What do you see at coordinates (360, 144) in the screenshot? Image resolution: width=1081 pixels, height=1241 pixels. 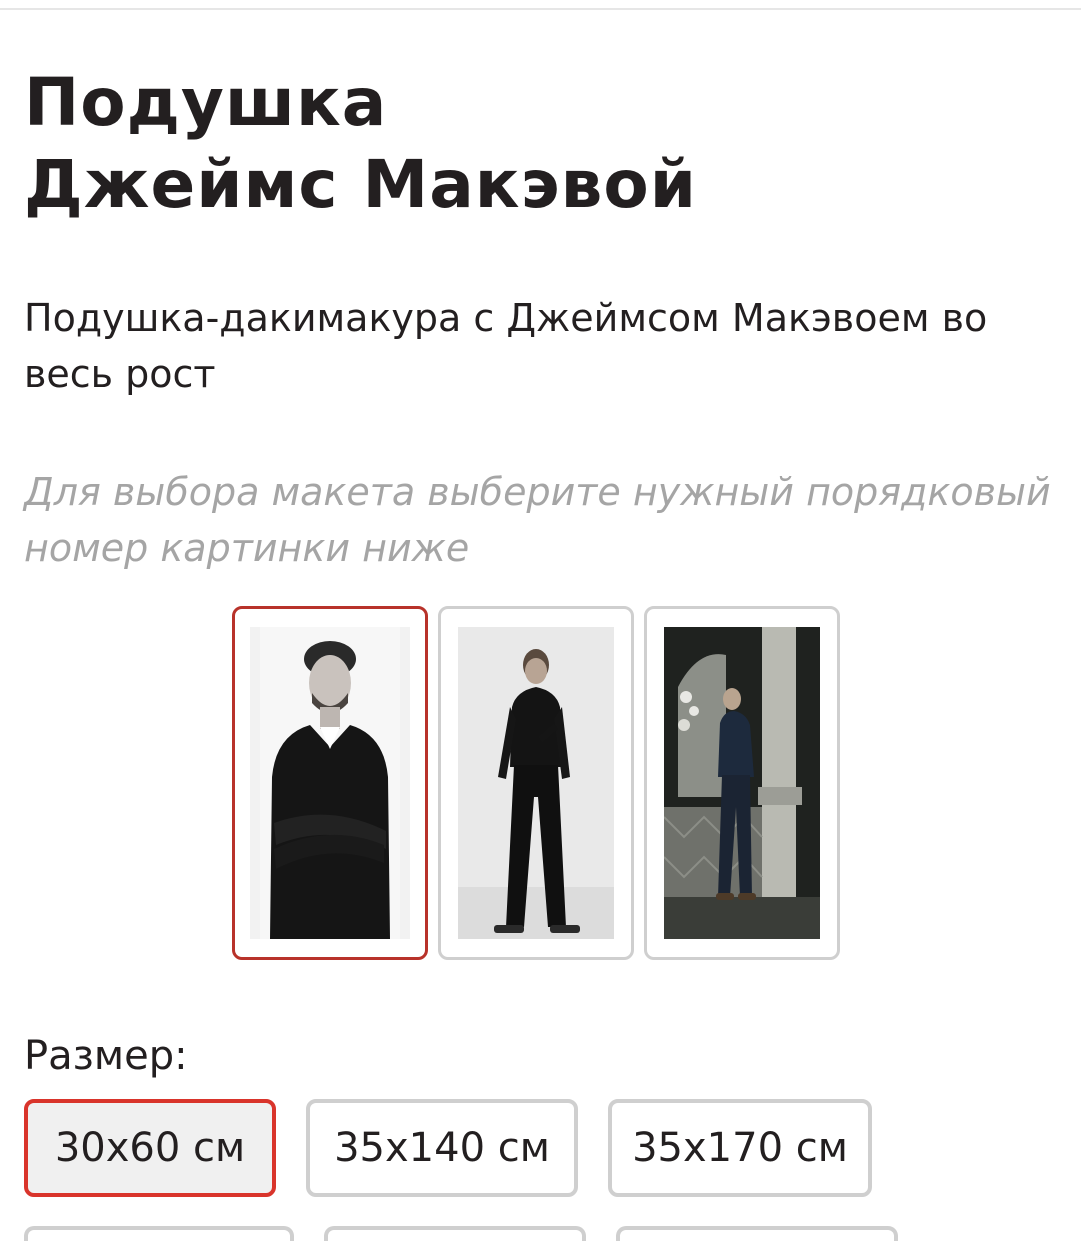 I see `product-title: Подушка Джеймс Макэвой` at bounding box center [360, 144].